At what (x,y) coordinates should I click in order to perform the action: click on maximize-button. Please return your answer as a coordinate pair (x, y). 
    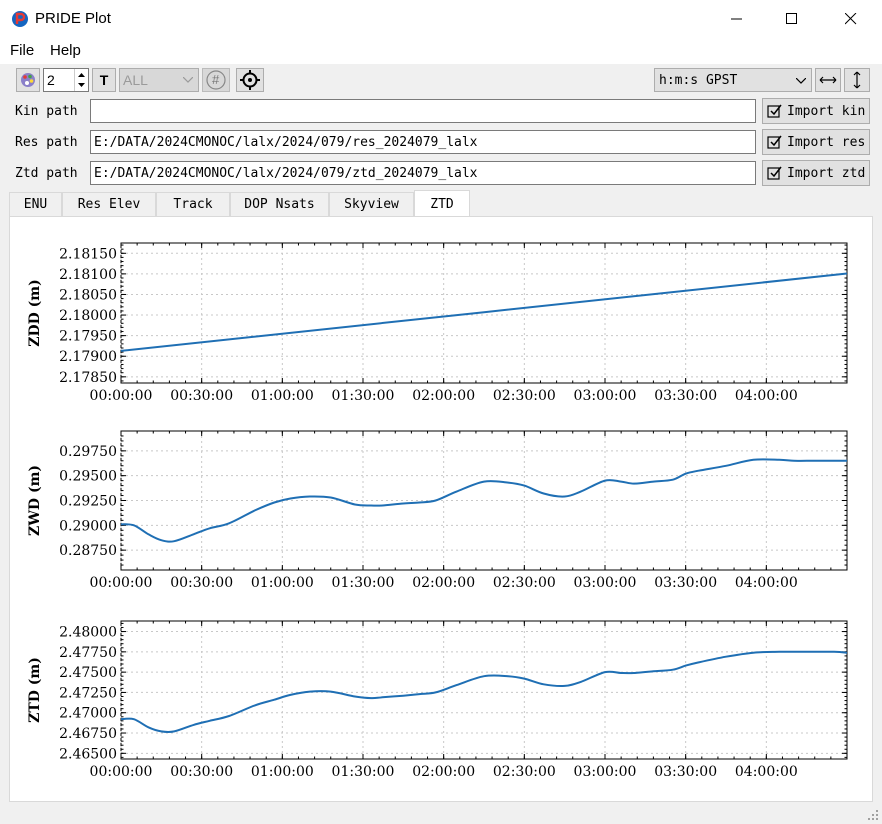
    Looking at the image, I should click on (792, 19).